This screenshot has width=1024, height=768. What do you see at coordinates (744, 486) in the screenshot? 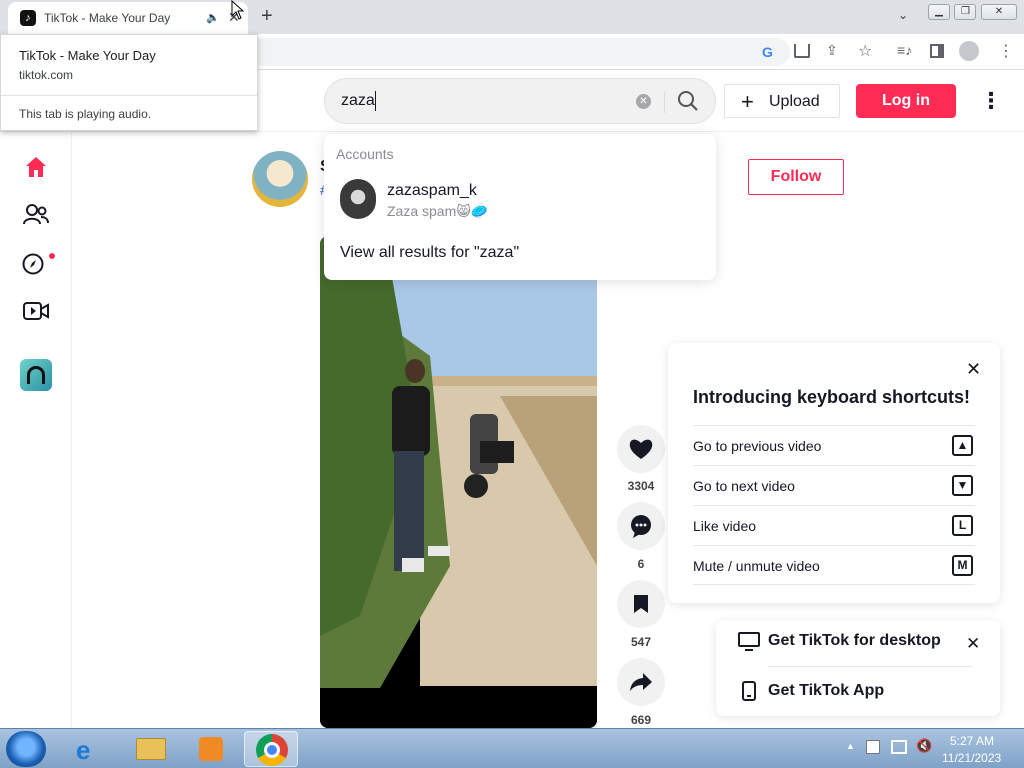
I see `shortcut-label: Go to next video` at bounding box center [744, 486].